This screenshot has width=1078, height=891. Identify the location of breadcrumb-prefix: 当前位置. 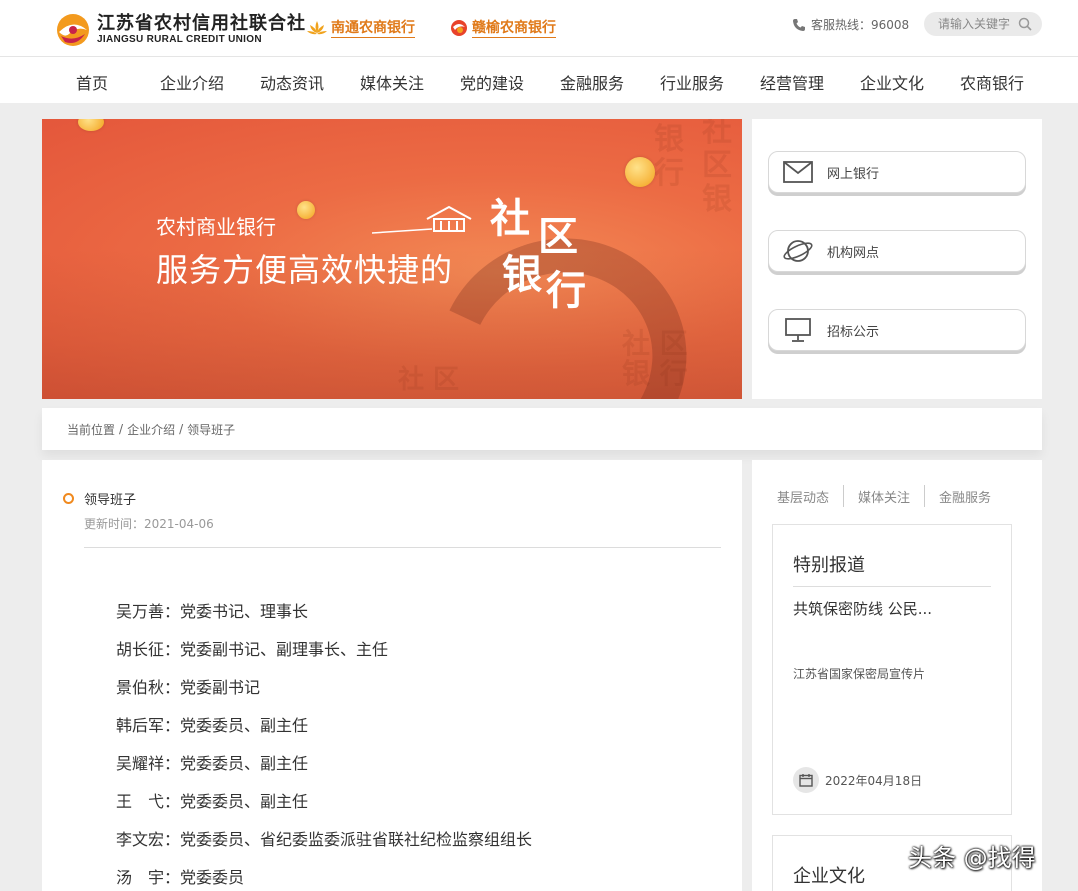
(91, 429).